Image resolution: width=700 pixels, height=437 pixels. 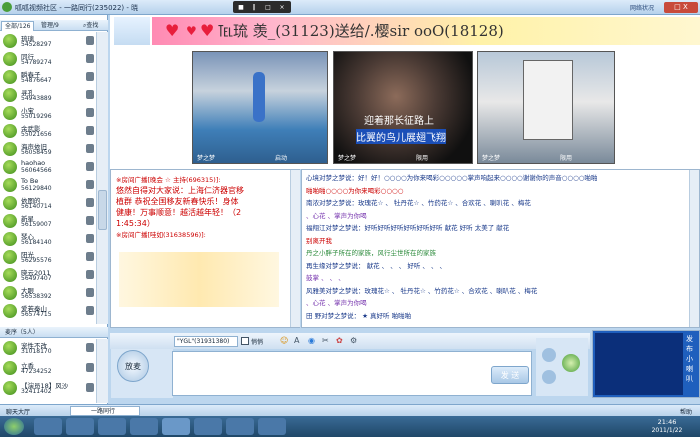 What do you see at coordinates (48, 95) in the screenshot?
I see `list-item: 寻孔 54943889` at bounding box center [48, 95].